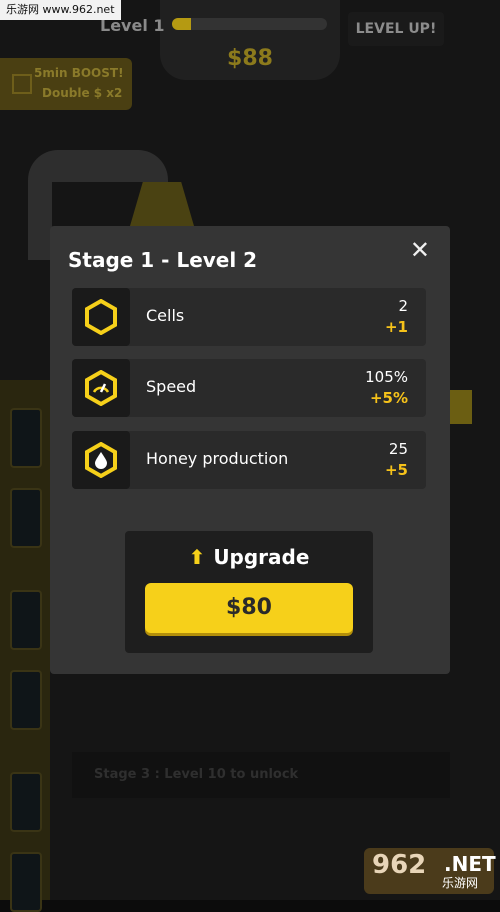 This screenshot has height=912, width=500. I want to click on stat-value: 105%, so click(386, 377).